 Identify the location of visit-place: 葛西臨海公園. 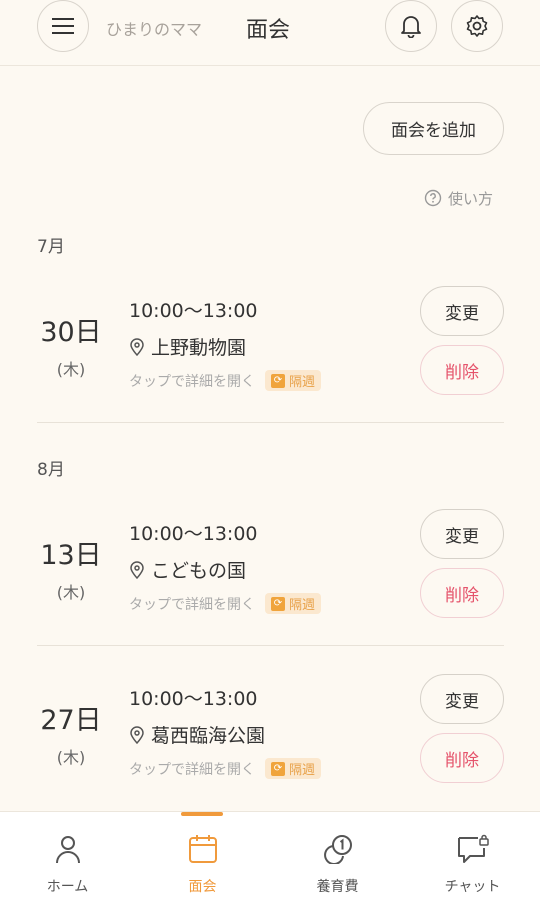
(197, 734).